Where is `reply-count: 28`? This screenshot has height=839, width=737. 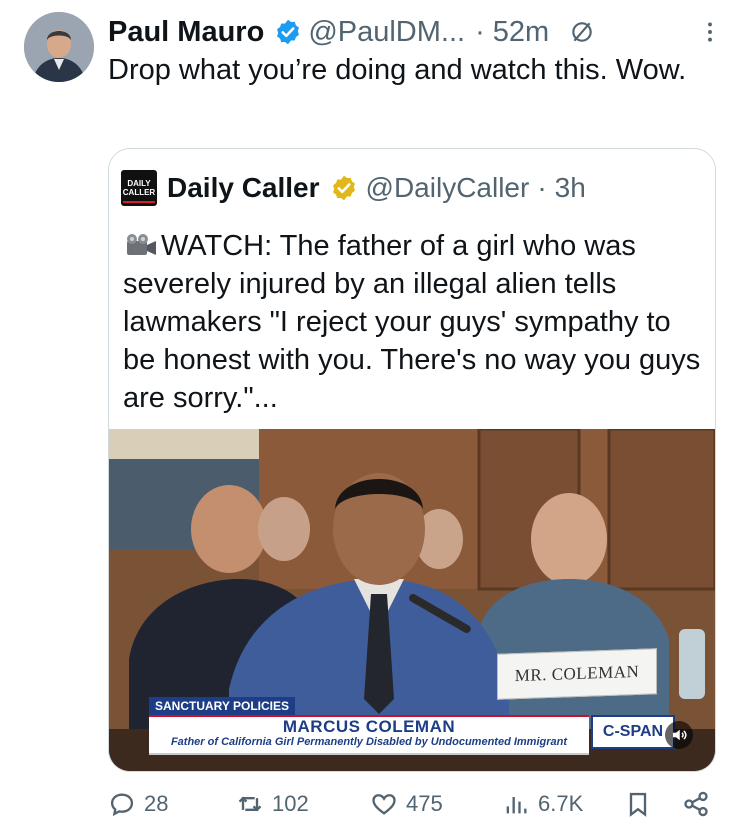
reply-count: 28 is located at coordinates (156, 803).